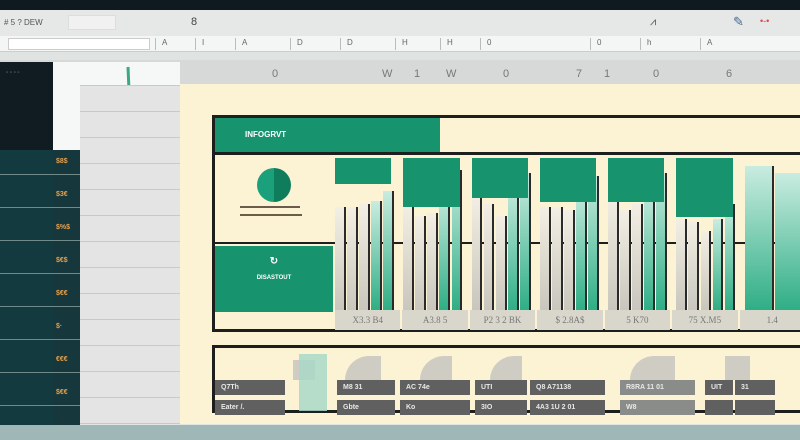  I want to click on side-panel: ▫ ▫ ▫ ▫, so click(26, 107).